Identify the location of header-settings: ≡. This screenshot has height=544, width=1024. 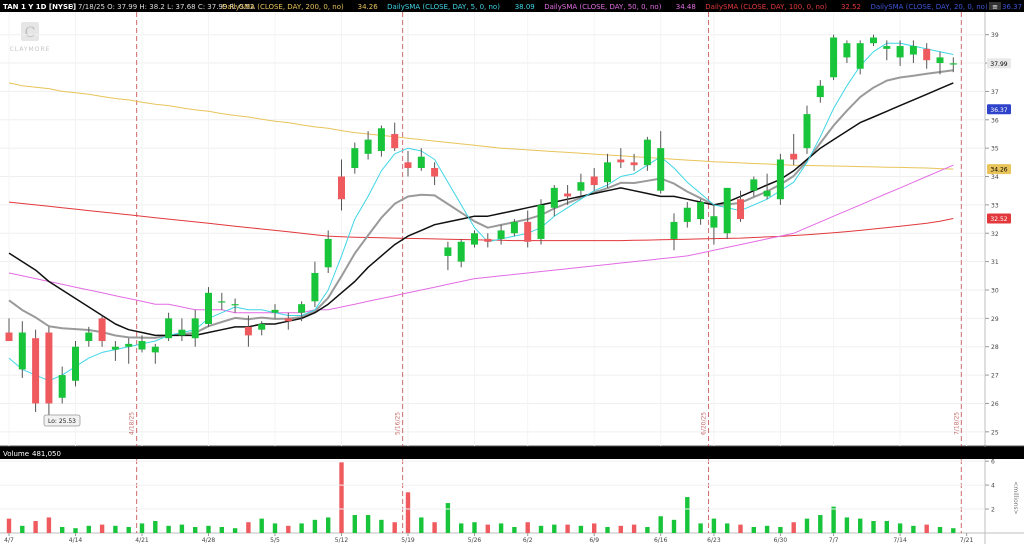
(995, 6).